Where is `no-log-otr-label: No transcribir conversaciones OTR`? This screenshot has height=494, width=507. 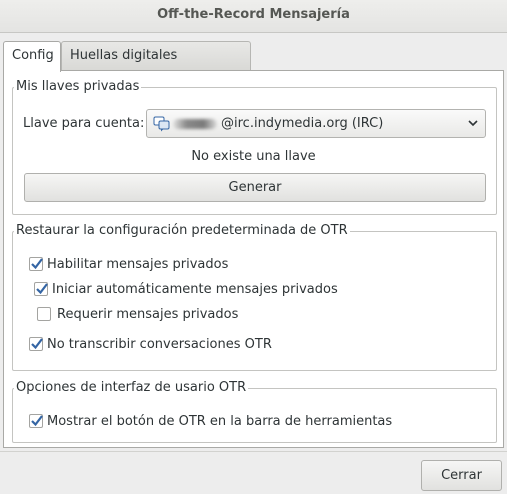
no-log-otr-label: No transcribir conversaciones OTR is located at coordinates (159, 344).